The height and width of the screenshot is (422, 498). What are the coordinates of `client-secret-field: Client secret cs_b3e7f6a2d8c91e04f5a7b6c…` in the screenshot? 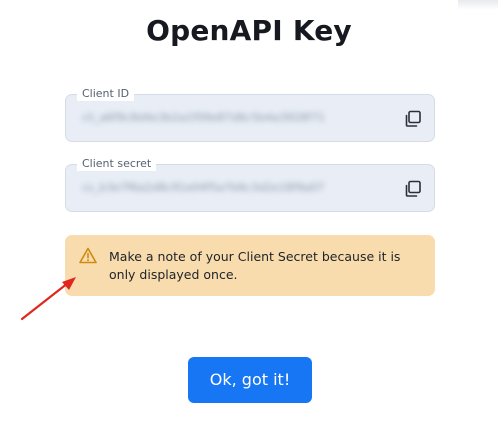 It's located at (250, 184).